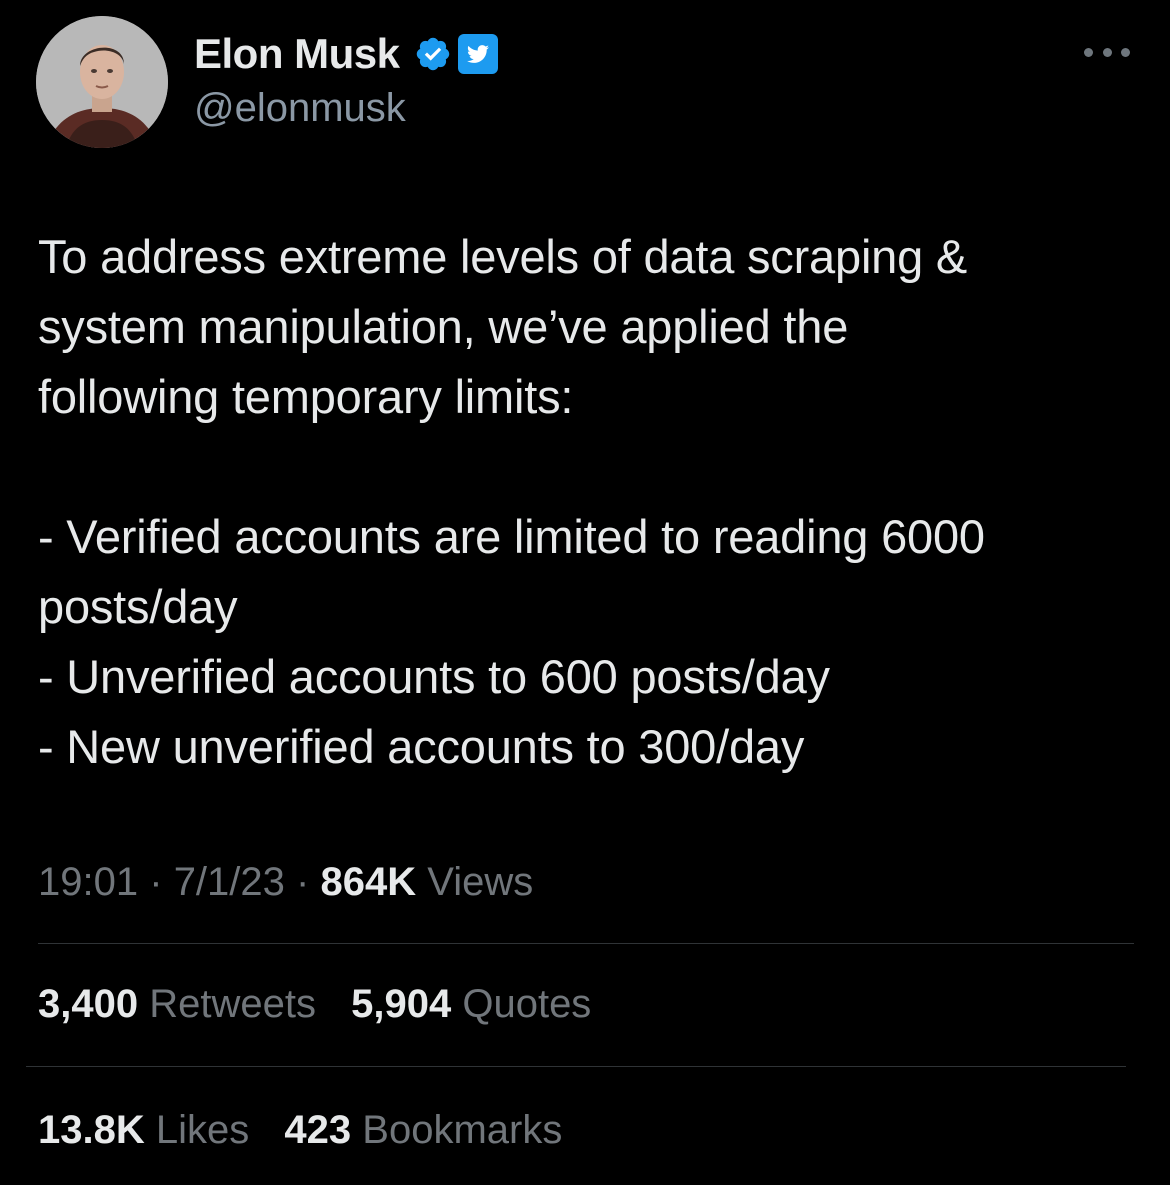  What do you see at coordinates (433, 54) in the screenshot?
I see `verified-badge-icon` at bounding box center [433, 54].